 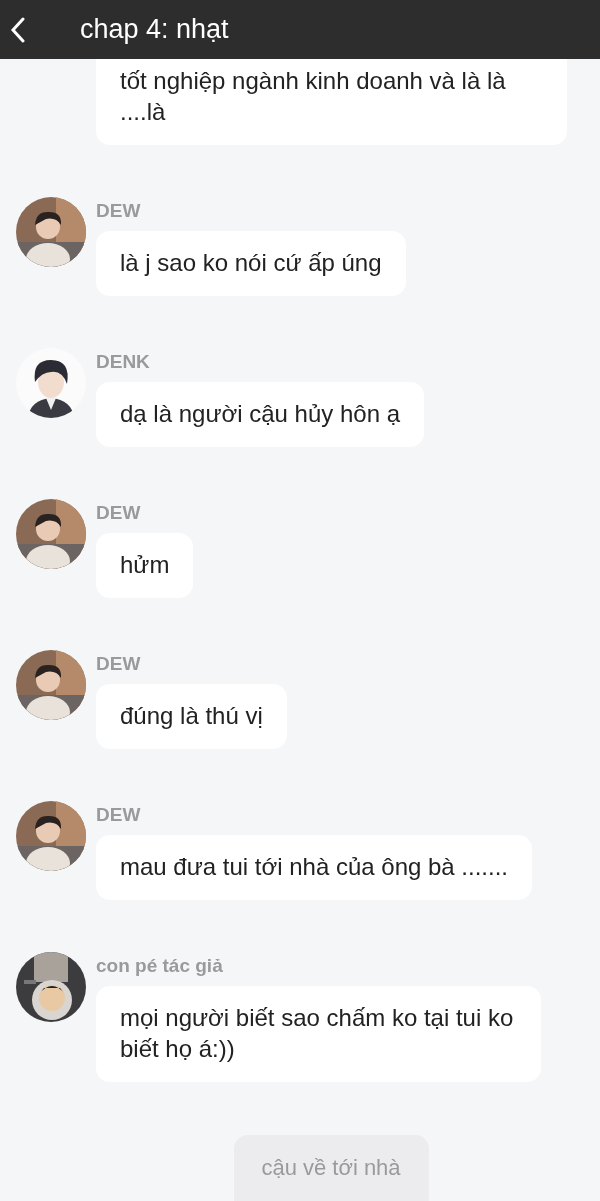 What do you see at coordinates (159, 966) in the screenshot?
I see `sender-name: con pé tác giả` at bounding box center [159, 966].